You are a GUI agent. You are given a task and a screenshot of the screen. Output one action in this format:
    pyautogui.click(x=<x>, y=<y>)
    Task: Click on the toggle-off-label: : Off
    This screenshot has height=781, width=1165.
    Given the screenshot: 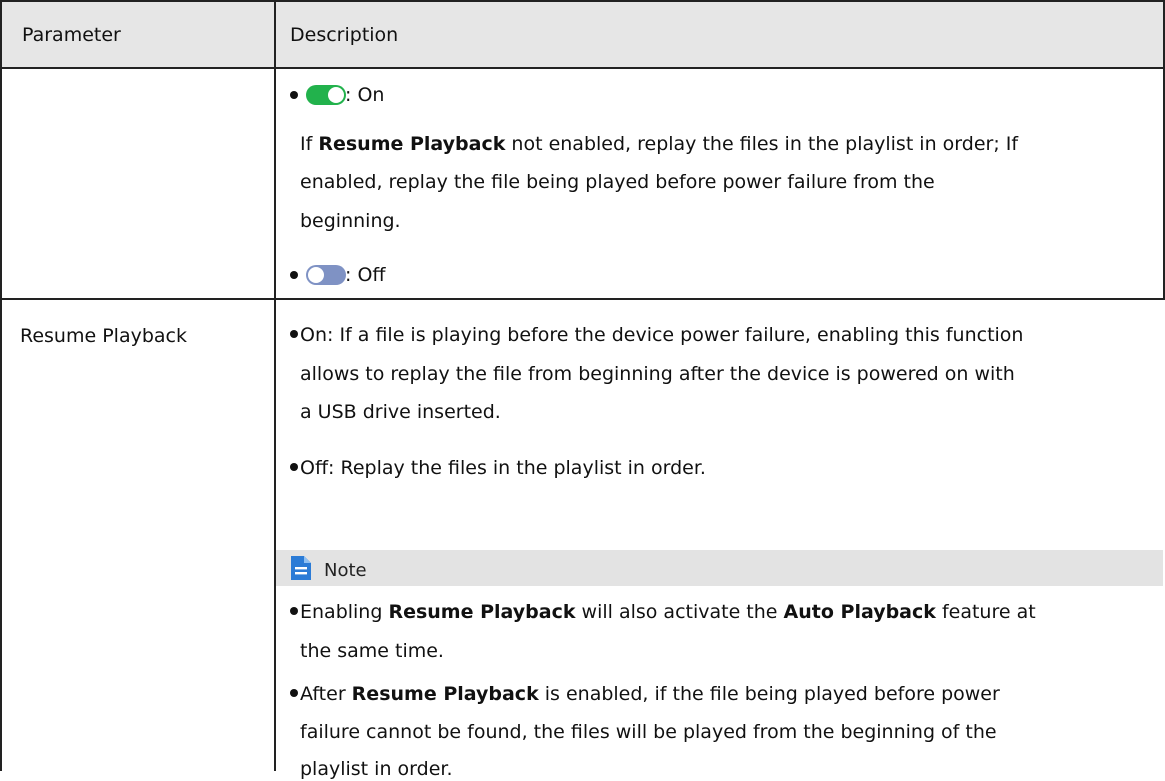 What is the action you would take?
    pyautogui.click(x=365, y=275)
    